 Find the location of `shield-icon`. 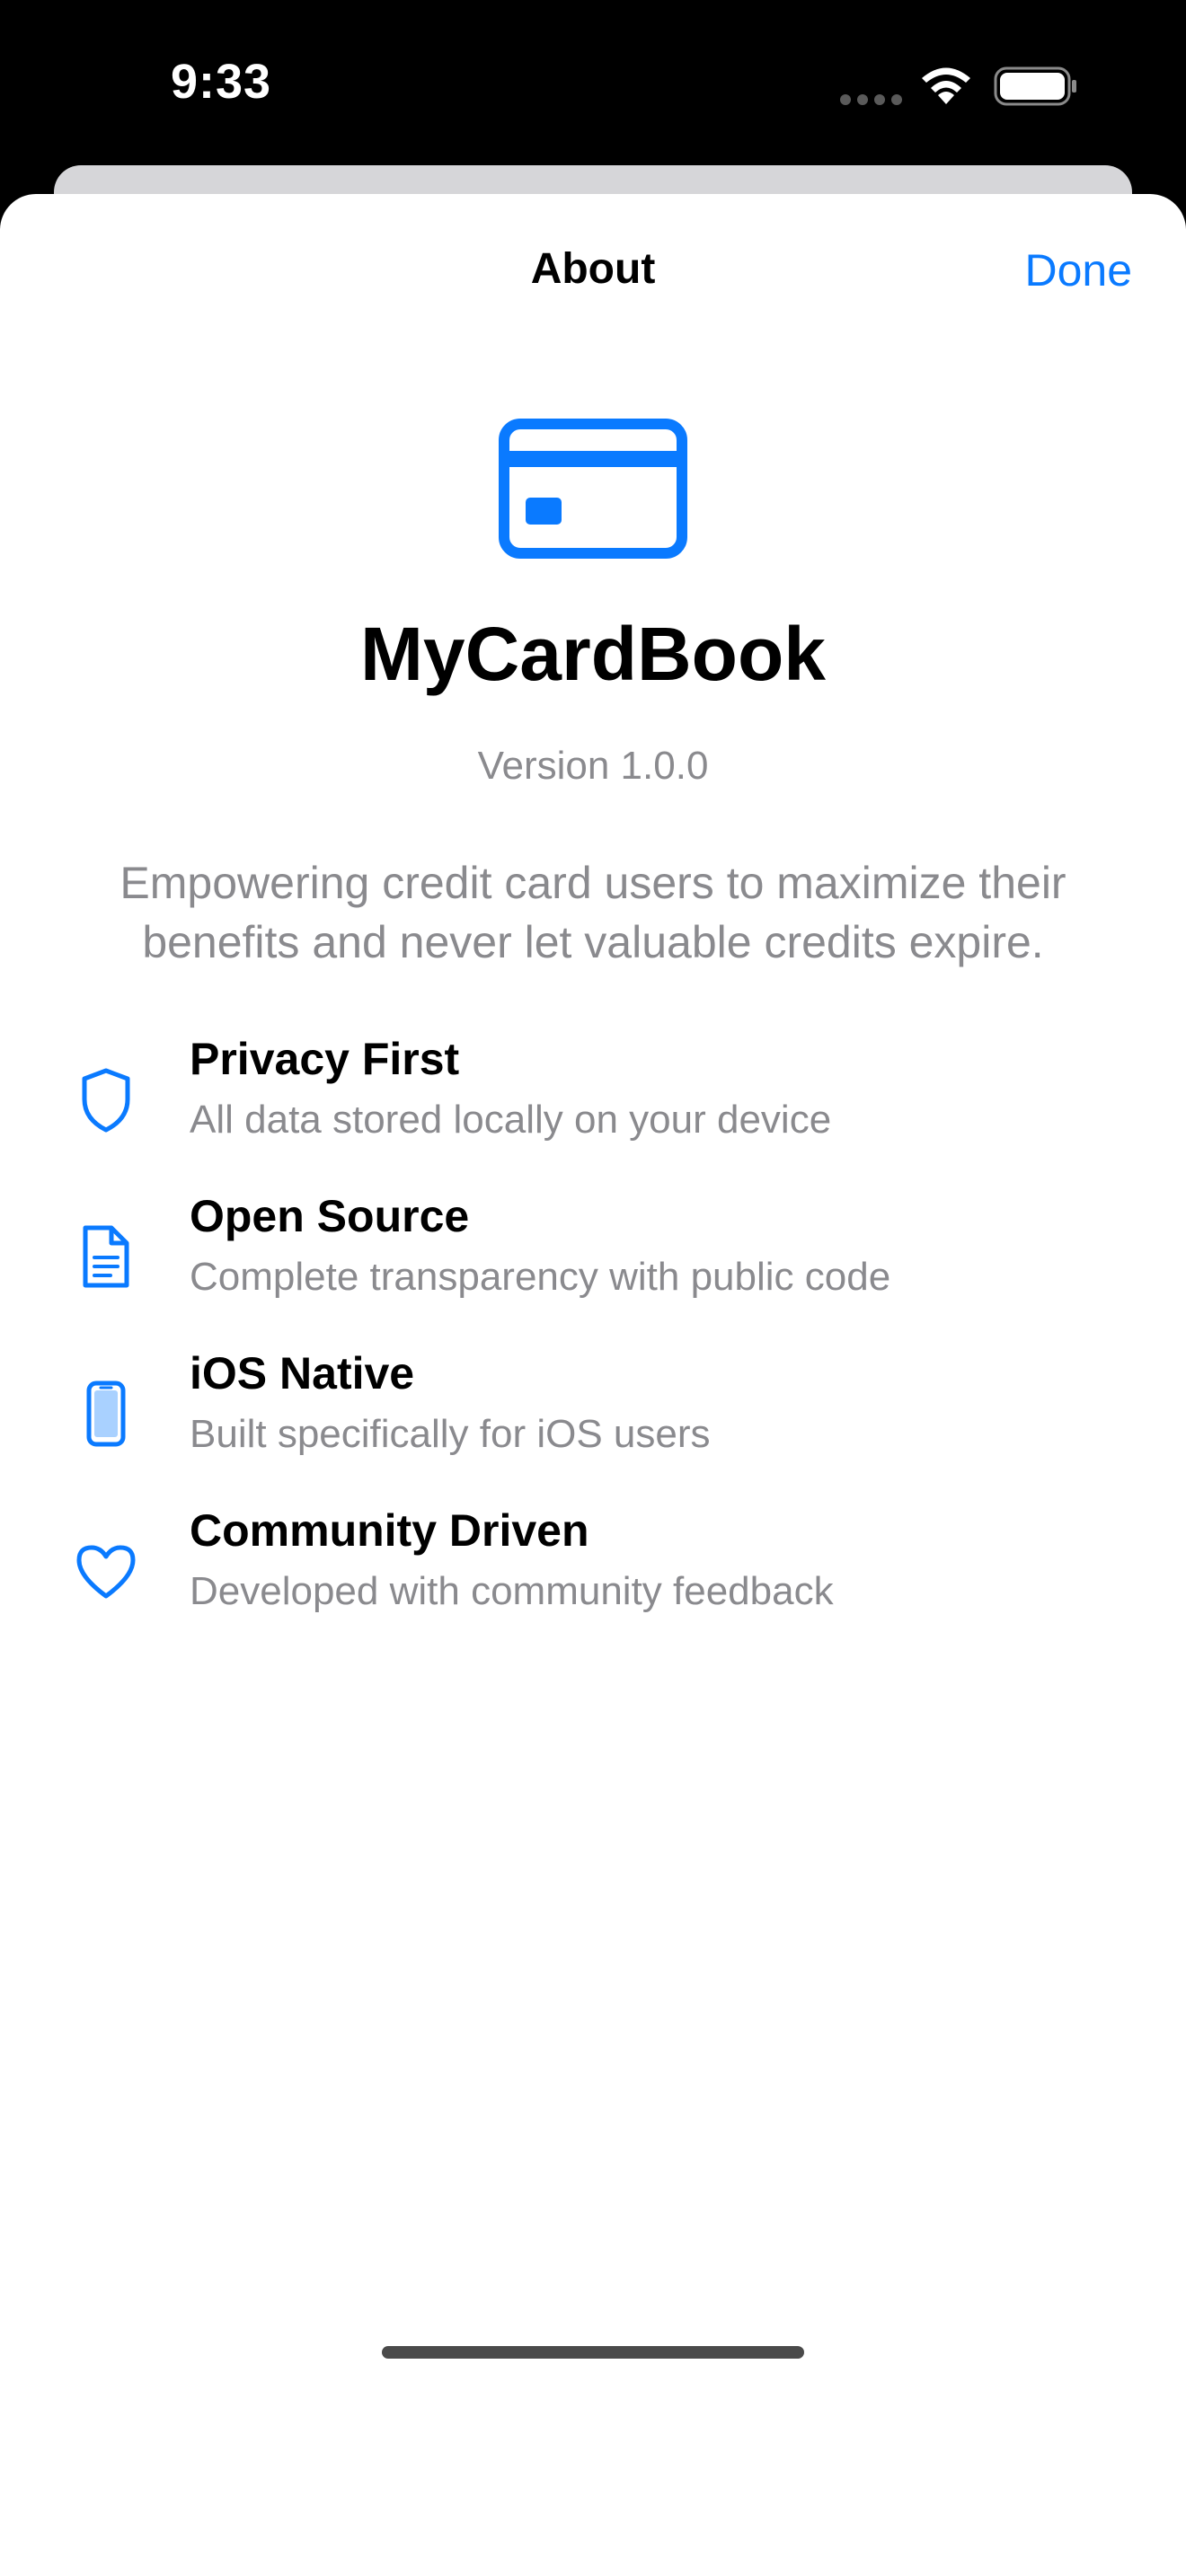

shield-icon is located at coordinates (106, 1100).